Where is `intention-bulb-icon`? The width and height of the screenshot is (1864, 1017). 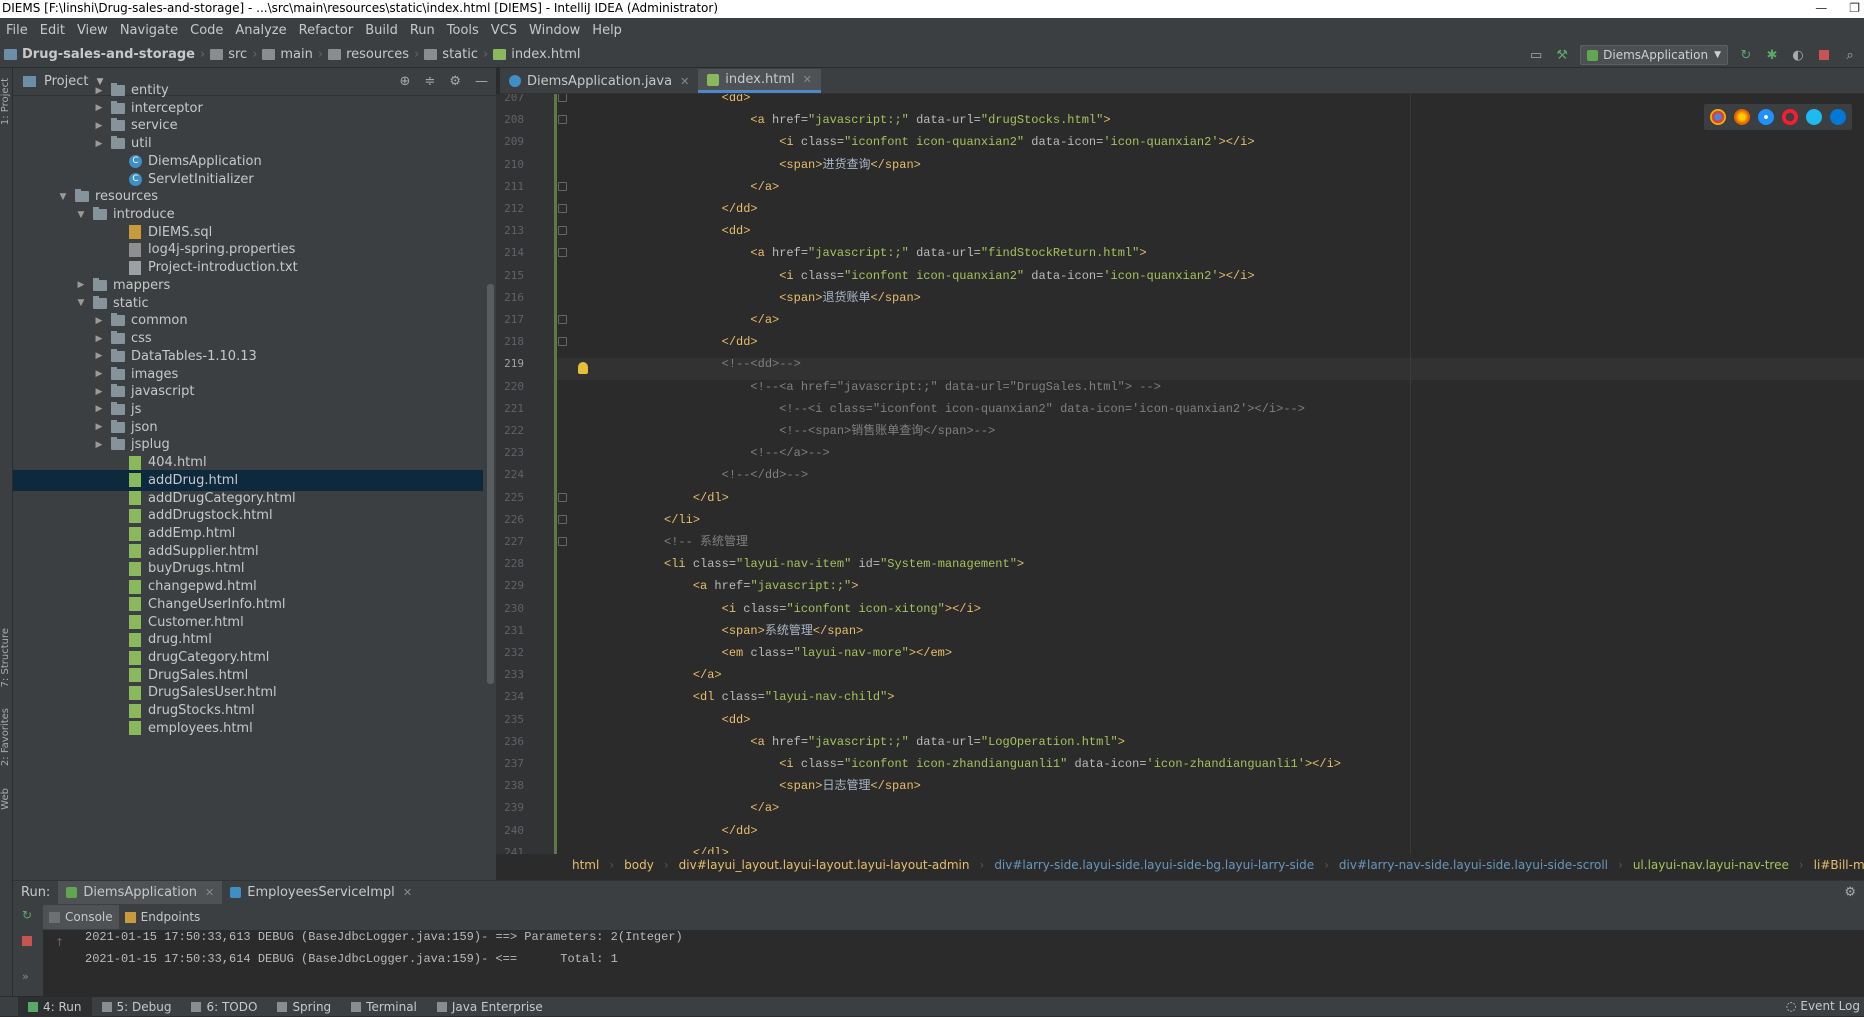
intention-bulb-icon is located at coordinates (583, 368).